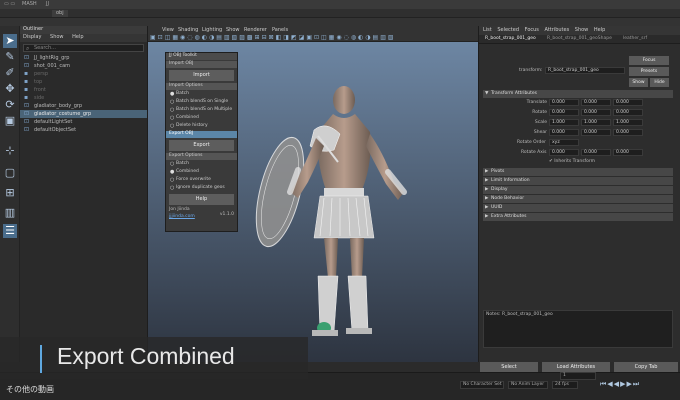 The width and height of the screenshot is (680, 400). Describe the element at coordinates (201, 110) in the screenshot. I see `import-option: ○ Batch blendS on Multiple` at that location.